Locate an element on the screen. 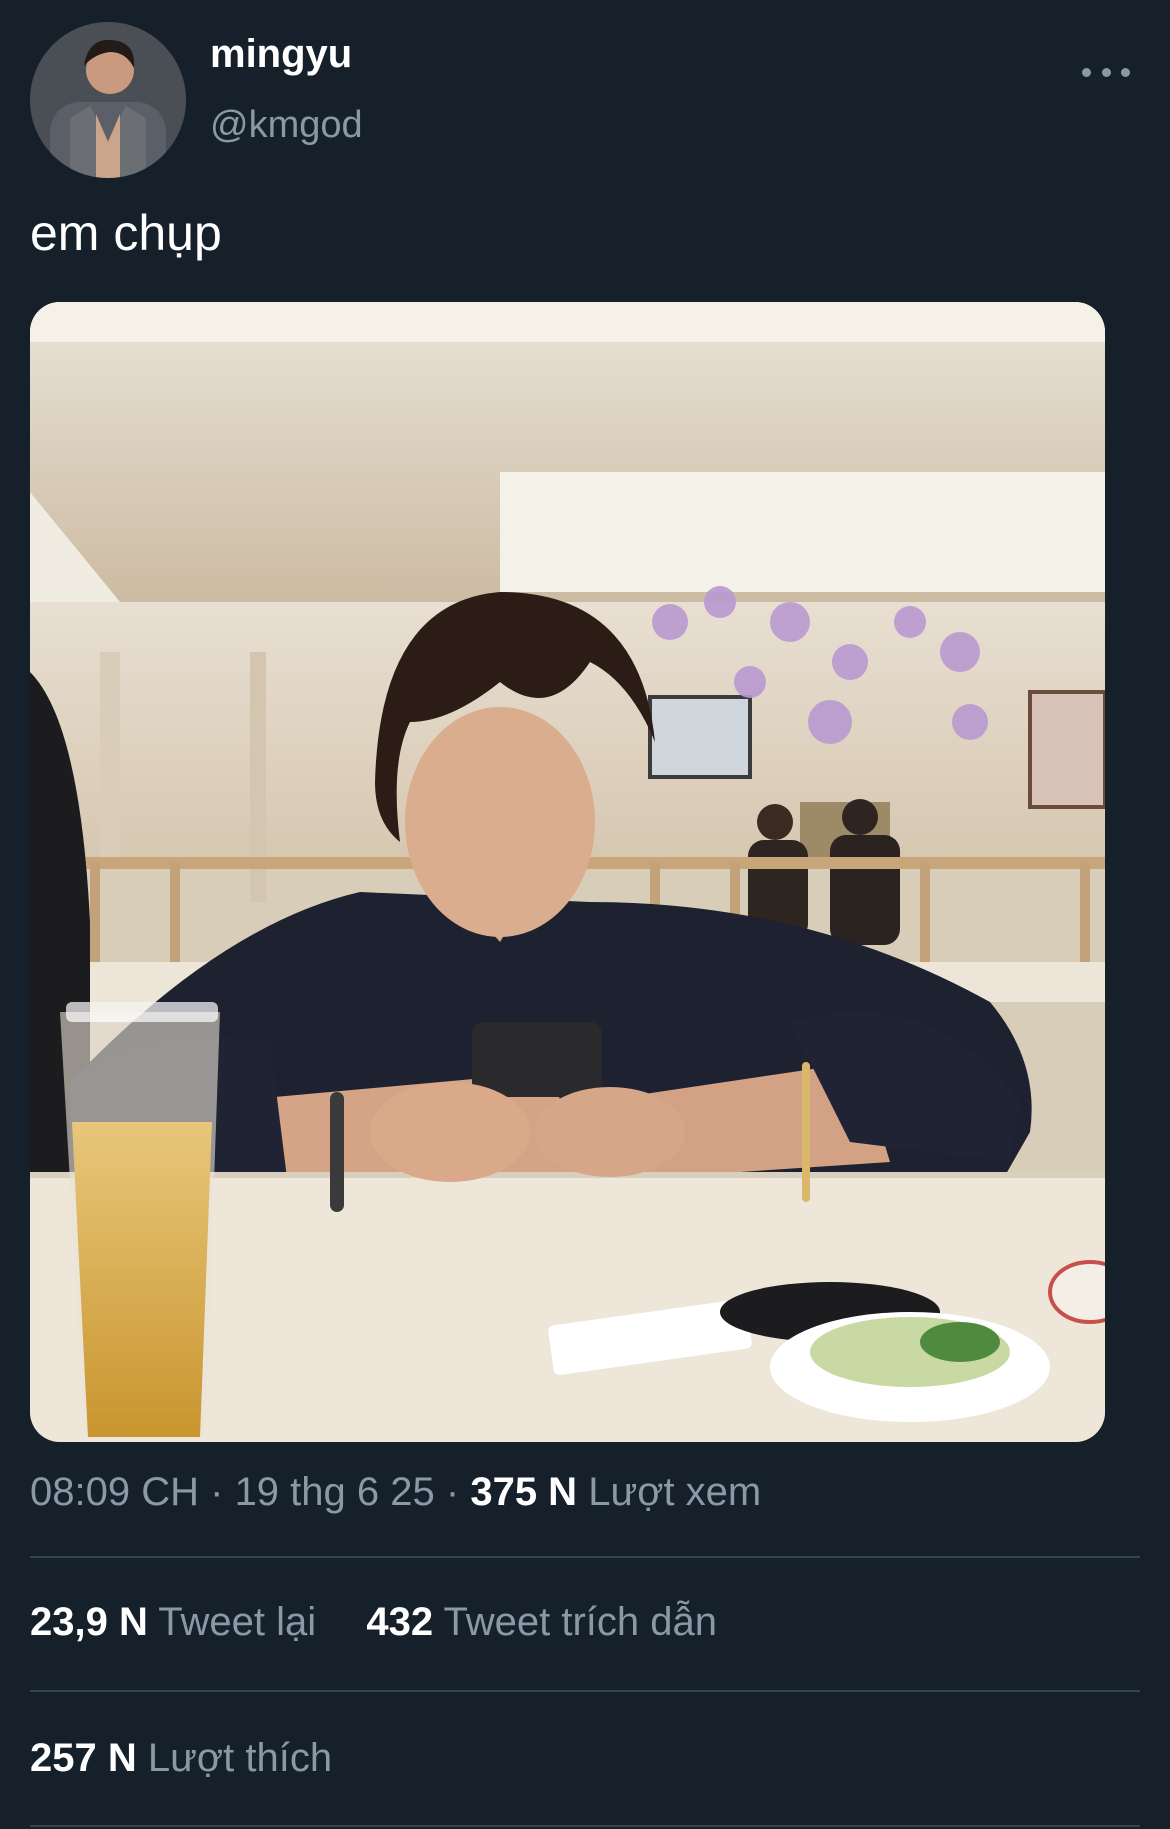  likes-stat: 257 N Lượt thích is located at coordinates (181, 1758).